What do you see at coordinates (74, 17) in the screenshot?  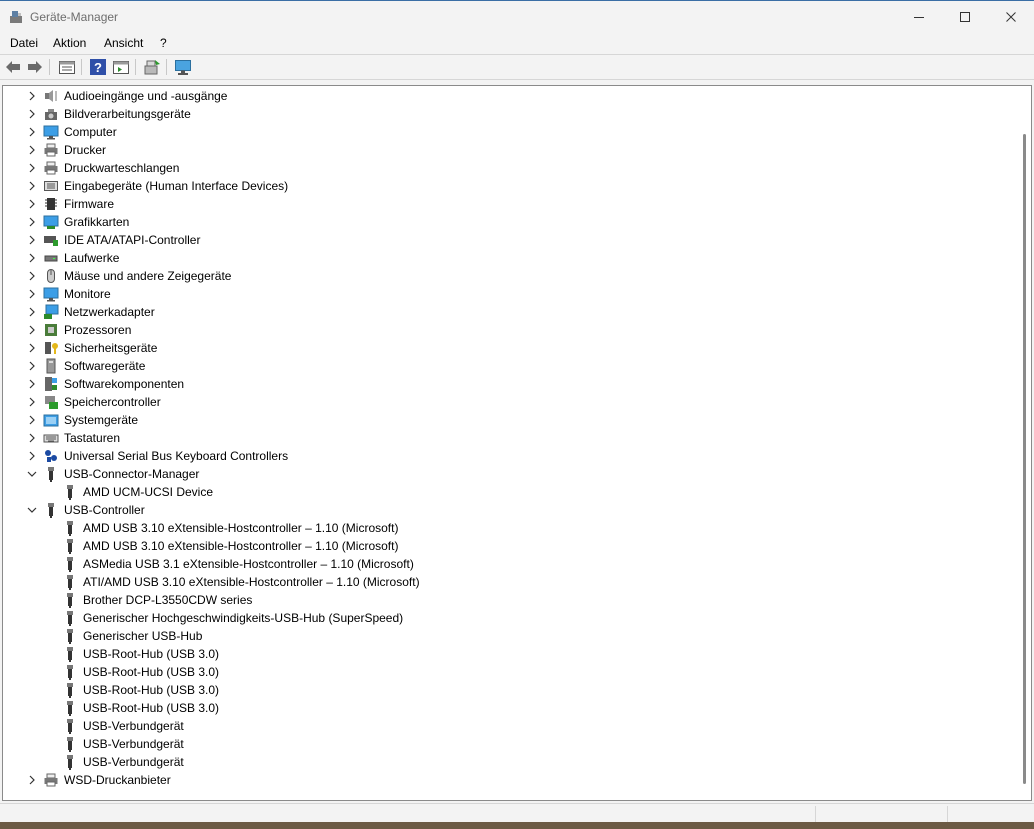 I see `window-title: Geräte-Manager` at bounding box center [74, 17].